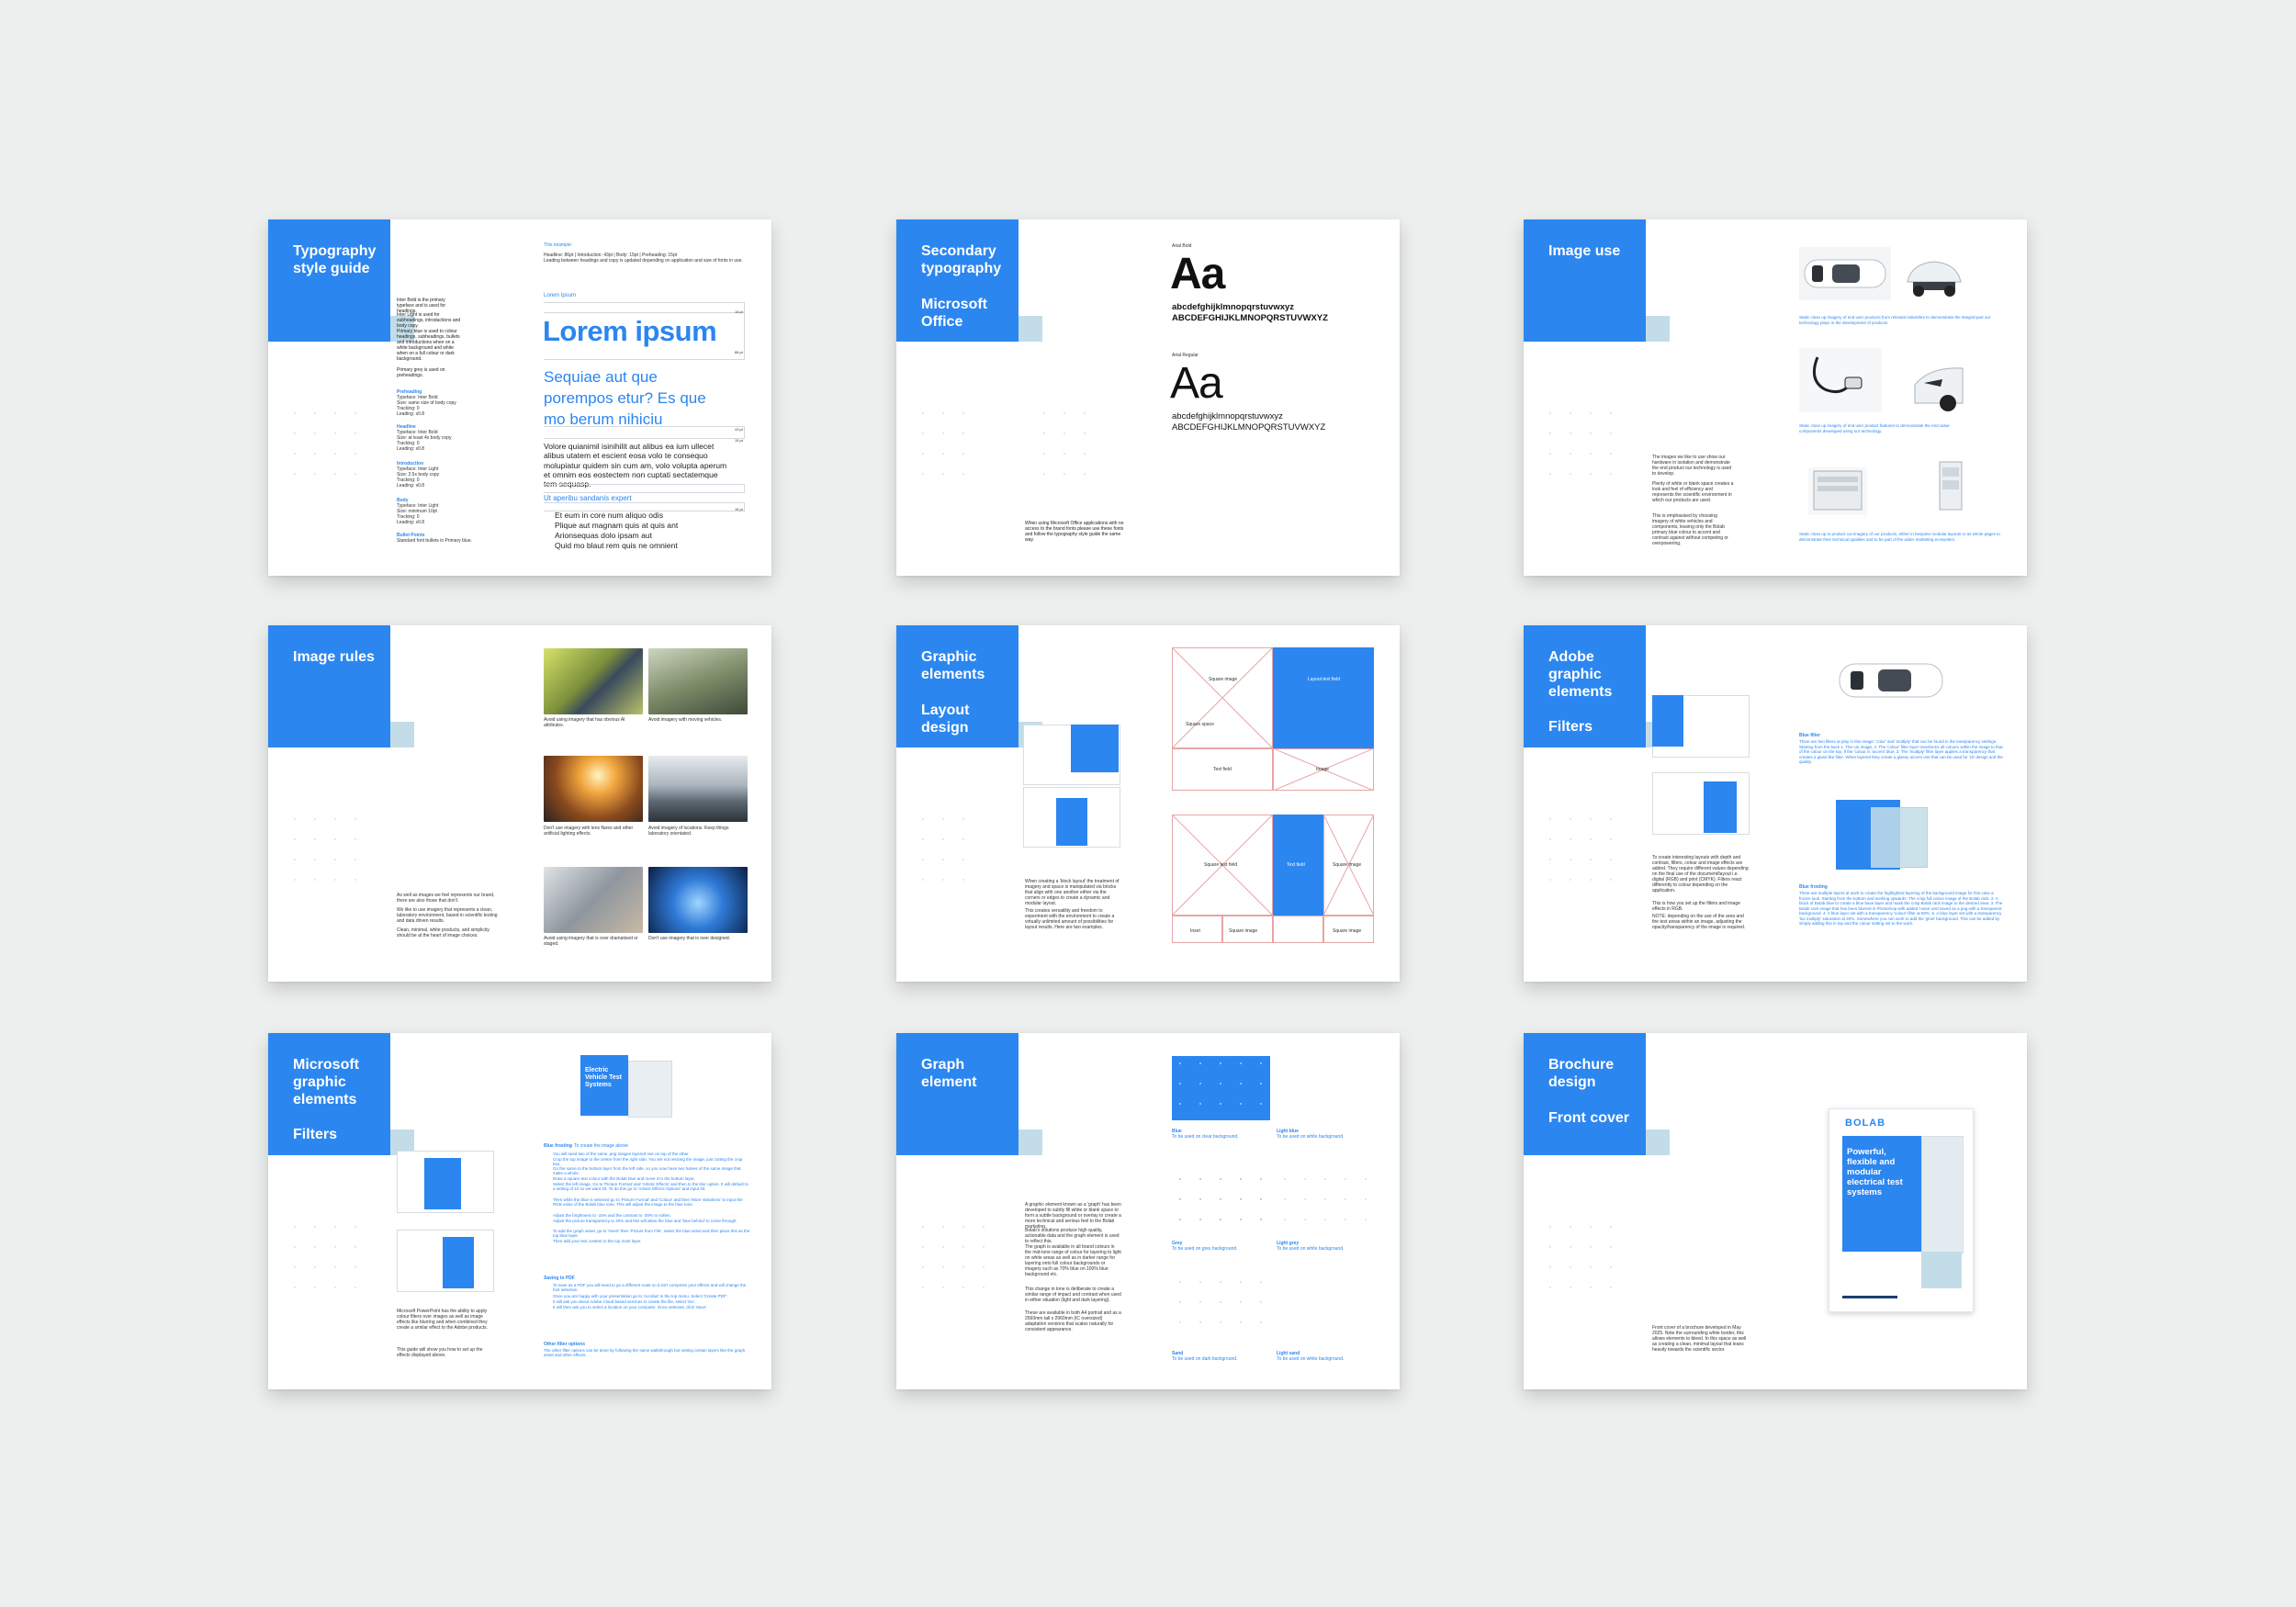 The width and height of the screenshot is (2296, 1607). Describe the element at coordinates (954, 313) in the screenshot. I see `page-subtitle: Microsoft Office` at that location.